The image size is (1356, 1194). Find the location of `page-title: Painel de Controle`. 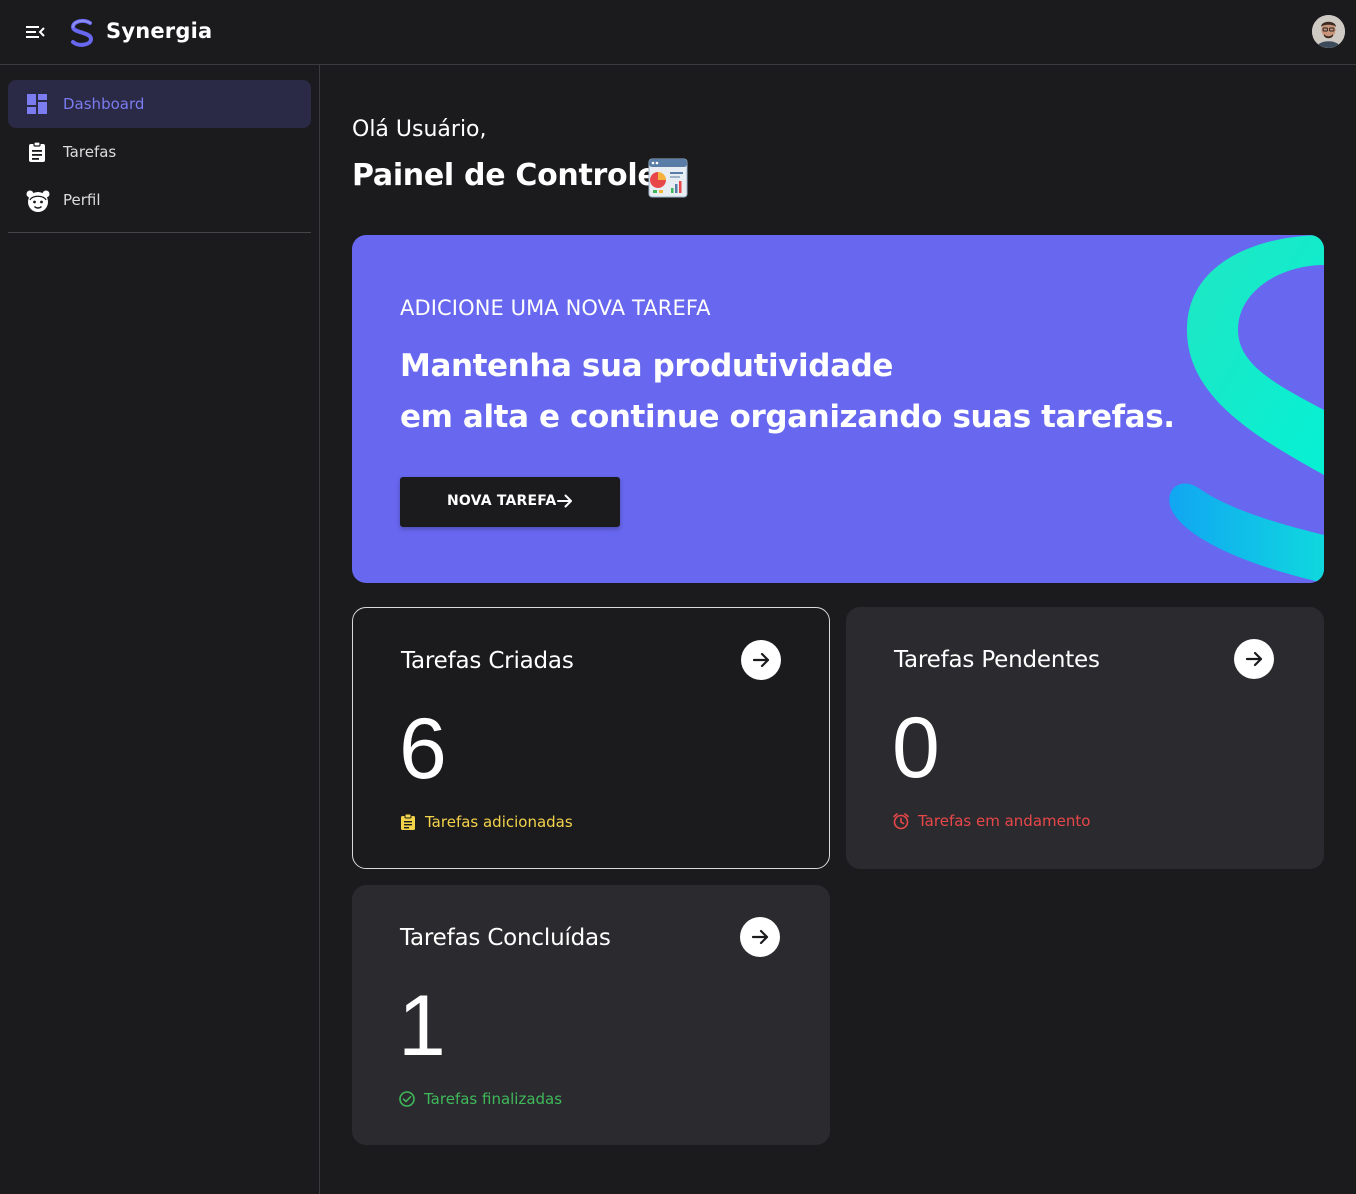

page-title: Painel de Controle is located at coordinates (505, 175).